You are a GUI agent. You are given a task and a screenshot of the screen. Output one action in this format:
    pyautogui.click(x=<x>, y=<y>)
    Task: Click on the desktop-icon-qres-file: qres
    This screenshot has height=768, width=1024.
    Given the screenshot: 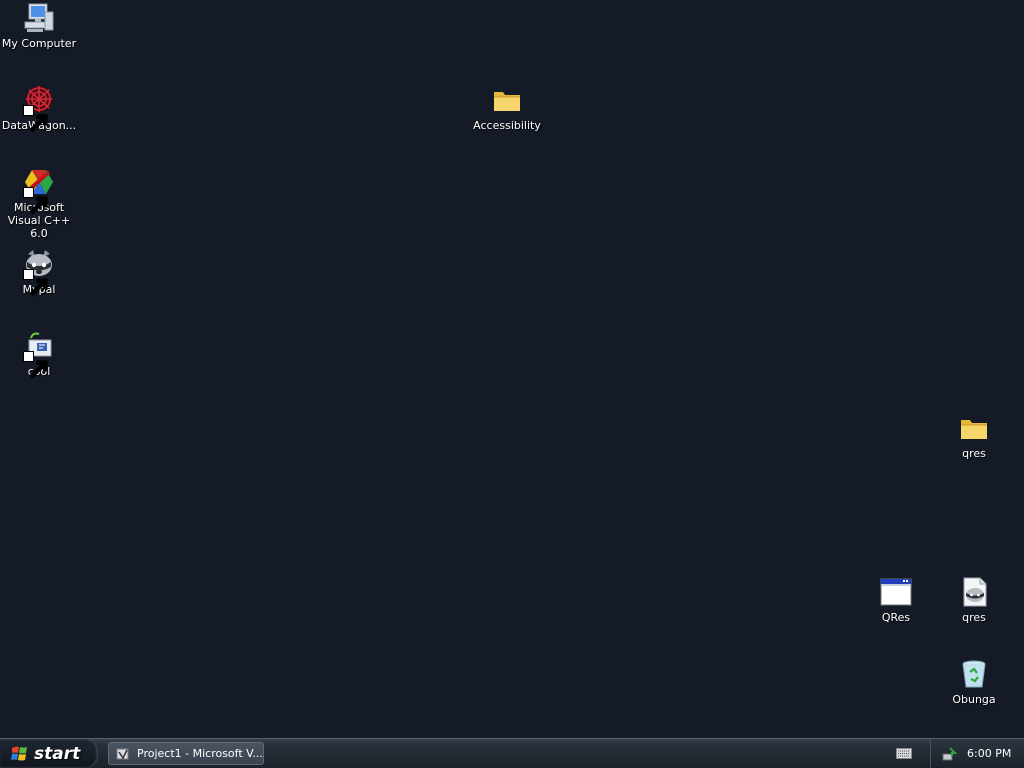 What is the action you would take?
    pyautogui.click(x=974, y=600)
    